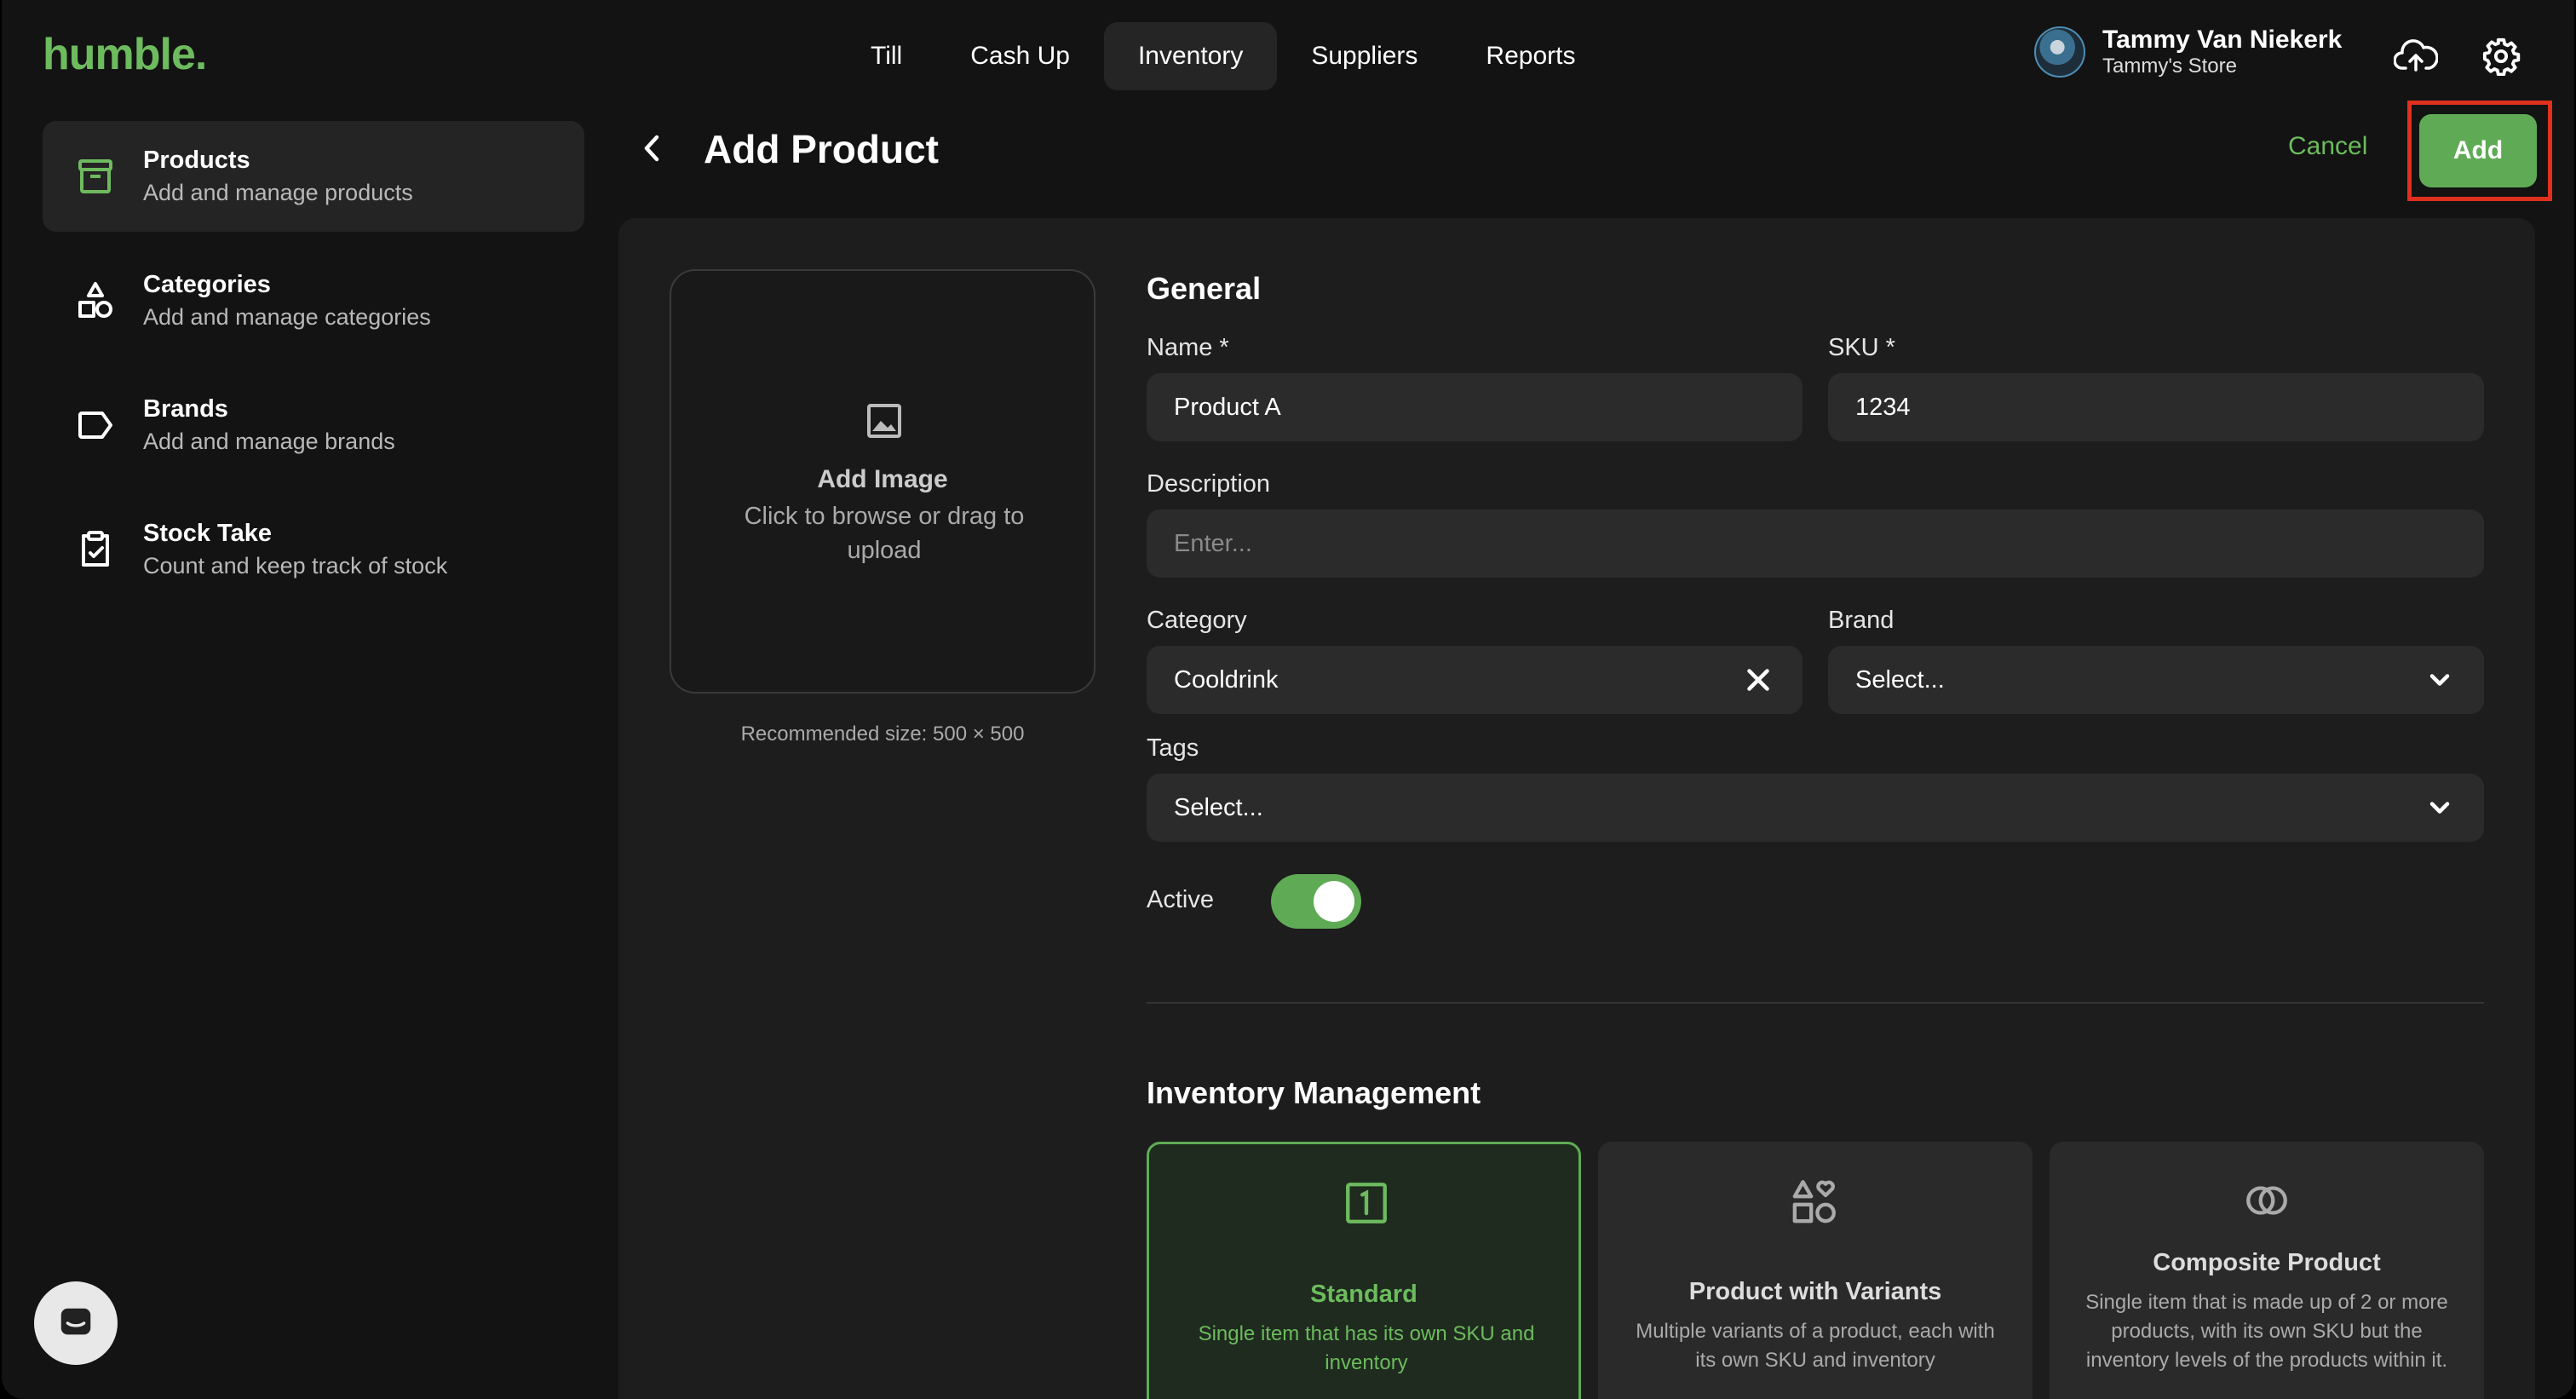  What do you see at coordinates (1531, 56) in the screenshot?
I see `nav-reports: Reports` at bounding box center [1531, 56].